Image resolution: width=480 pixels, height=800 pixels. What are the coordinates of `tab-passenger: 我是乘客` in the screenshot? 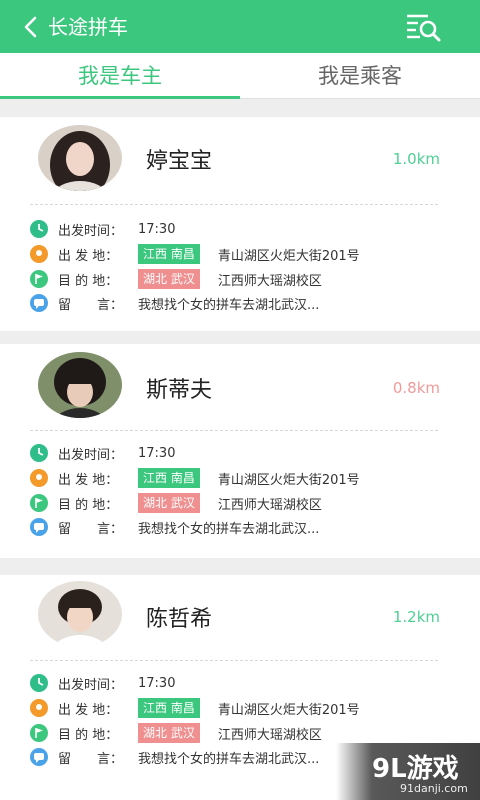 It's located at (360, 76).